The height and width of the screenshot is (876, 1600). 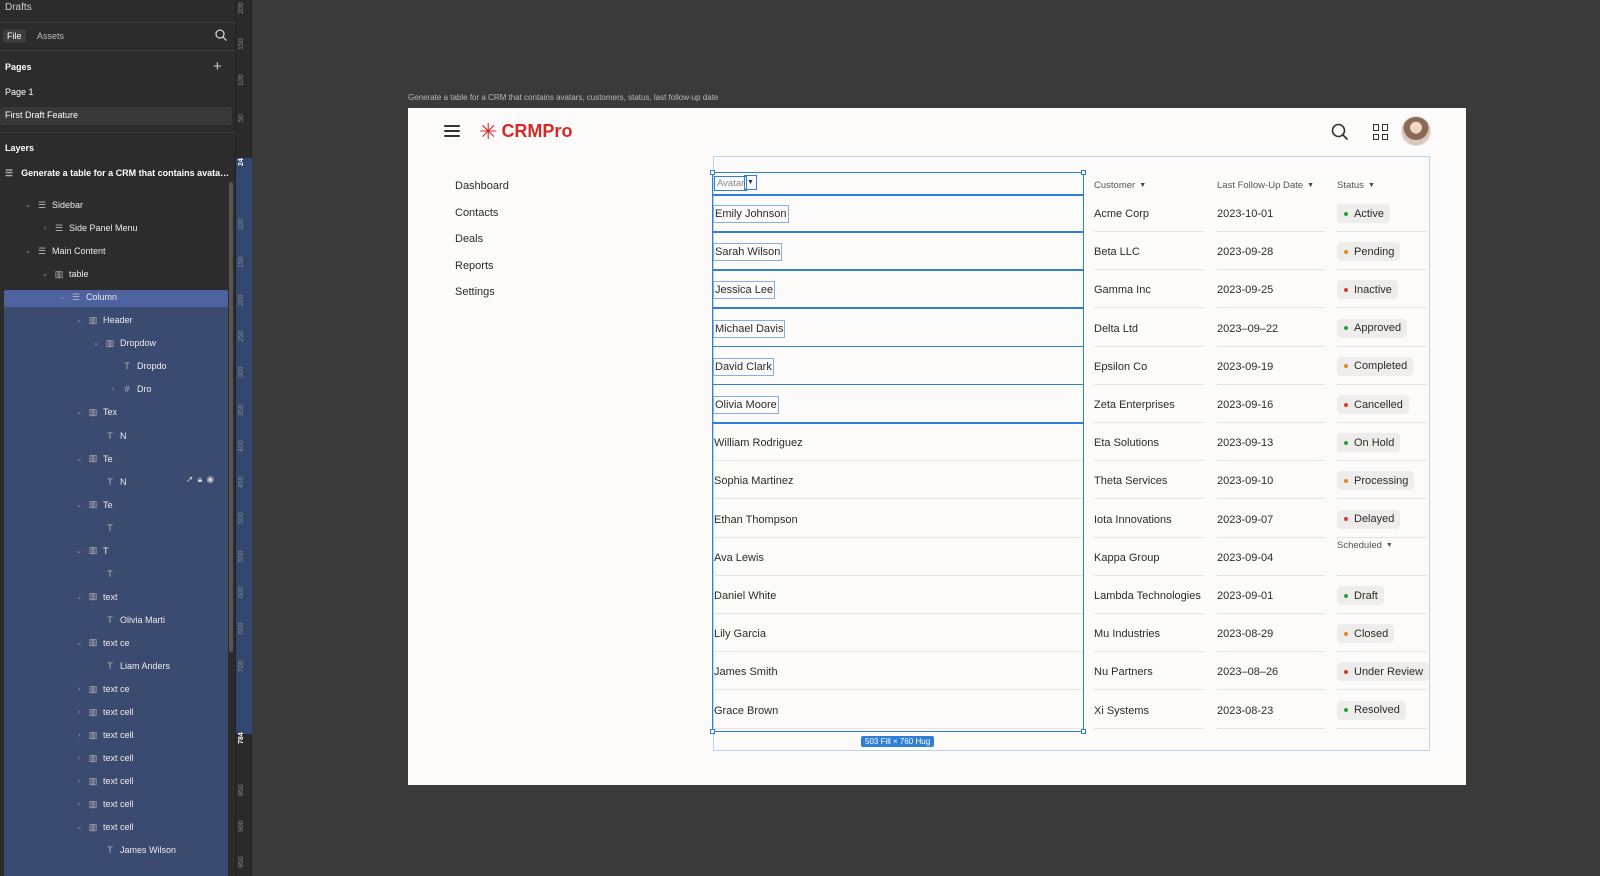 I want to click on customer-cell: Eta Solutions, so click(x=1126, y=443).